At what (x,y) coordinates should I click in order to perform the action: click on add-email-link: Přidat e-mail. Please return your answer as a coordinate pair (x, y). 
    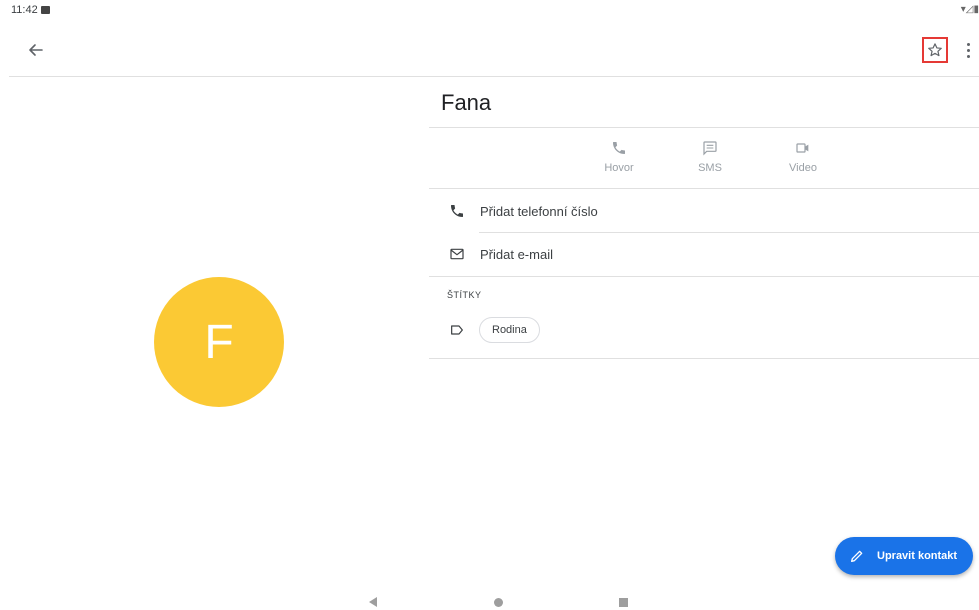
    Looking at the image, I should click on (516, 254).